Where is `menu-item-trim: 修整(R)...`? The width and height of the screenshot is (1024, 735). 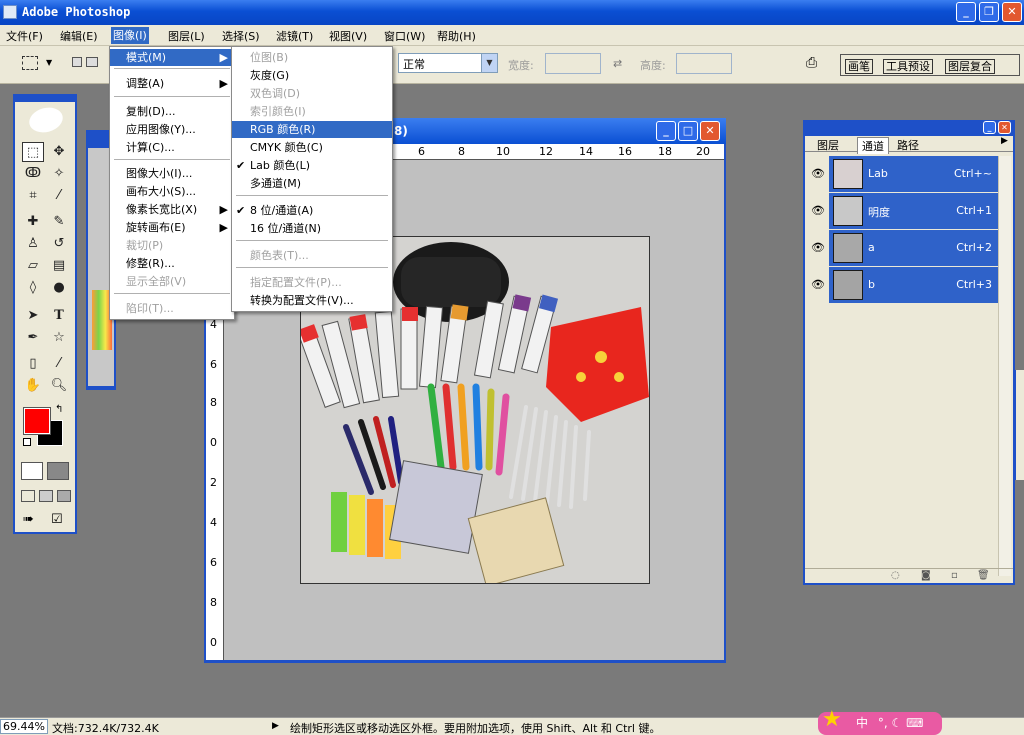
menu-item-trim: 修整(R)... is located at coordinates (142, 263).